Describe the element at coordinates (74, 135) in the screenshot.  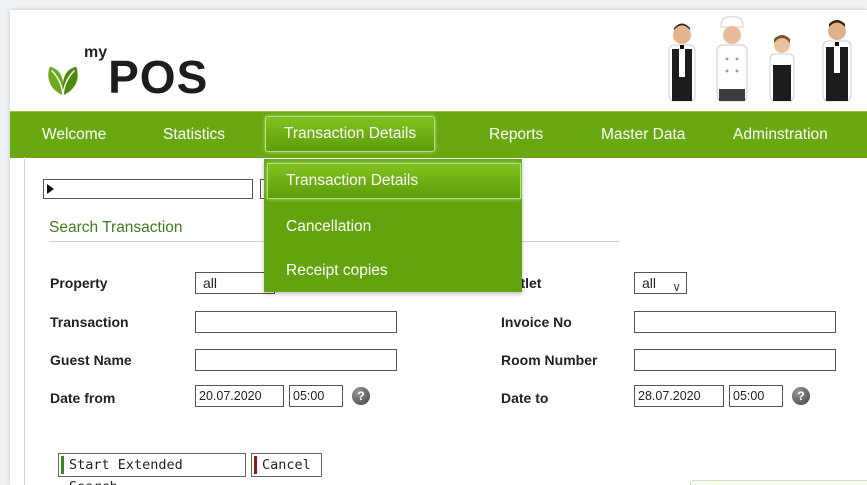
I see `nav-welcome: Welcome` at that location.